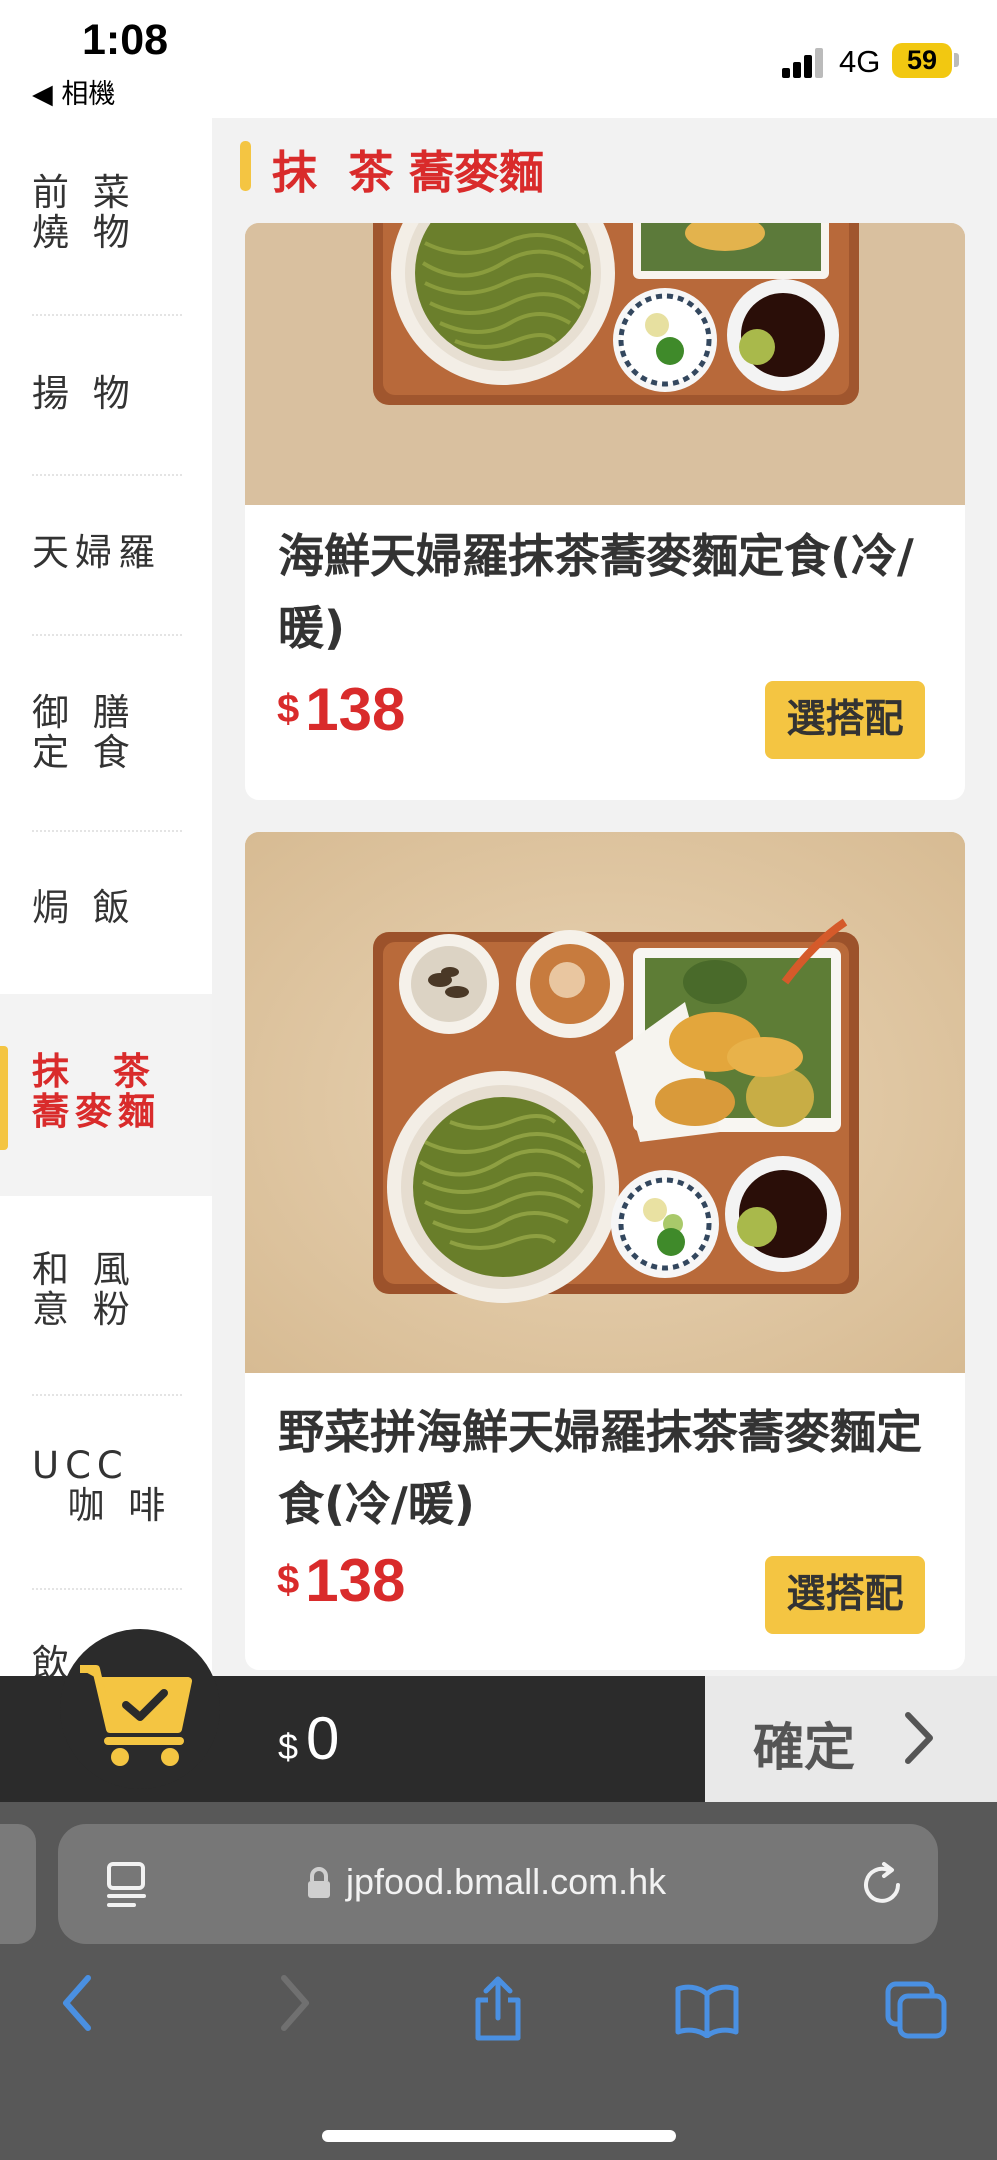 This screenshot has height=2160, width=997. I want to click on sidebar-item-label: 抹 茶 蕎麥麵, so click(96, 1091).